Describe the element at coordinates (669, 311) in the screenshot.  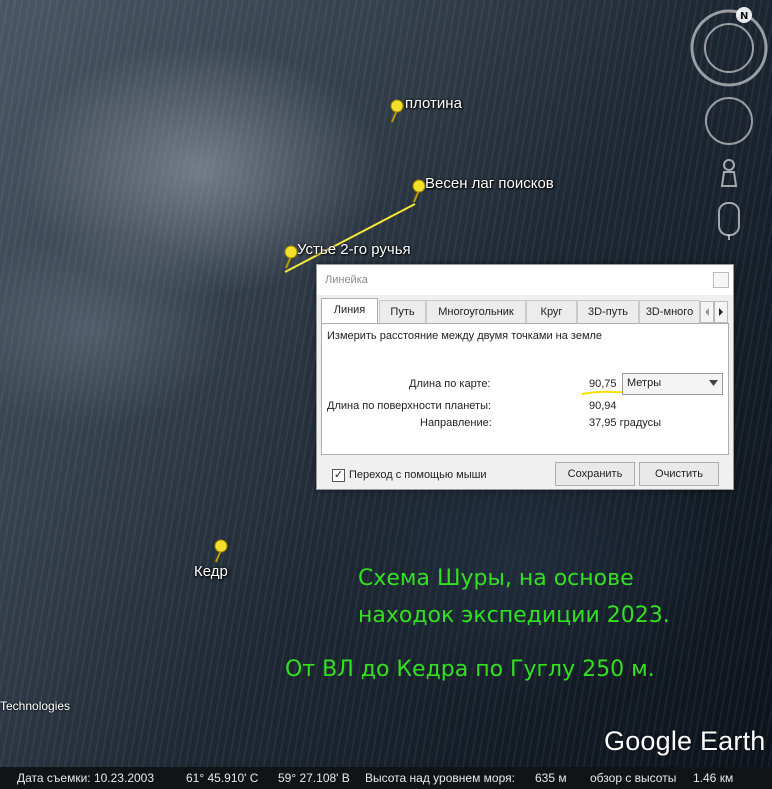
I see `tab-3d-polygon: 3D-много` at that location.